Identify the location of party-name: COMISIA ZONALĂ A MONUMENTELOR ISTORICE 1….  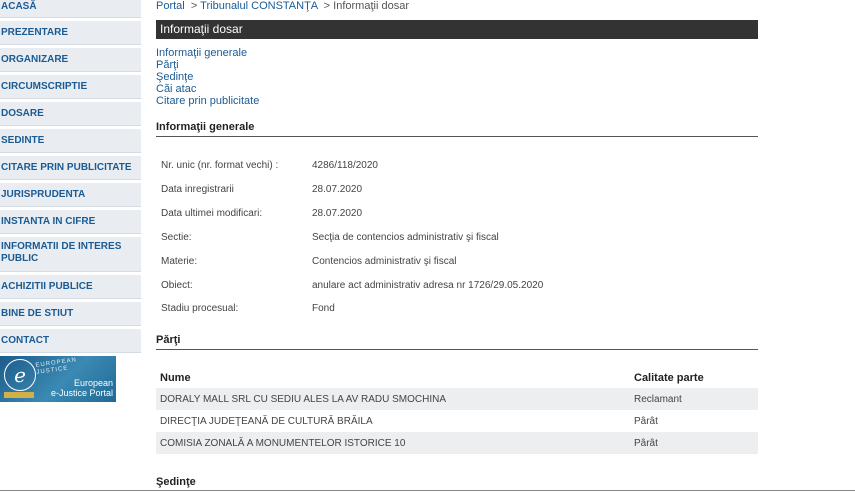
(393, 443).